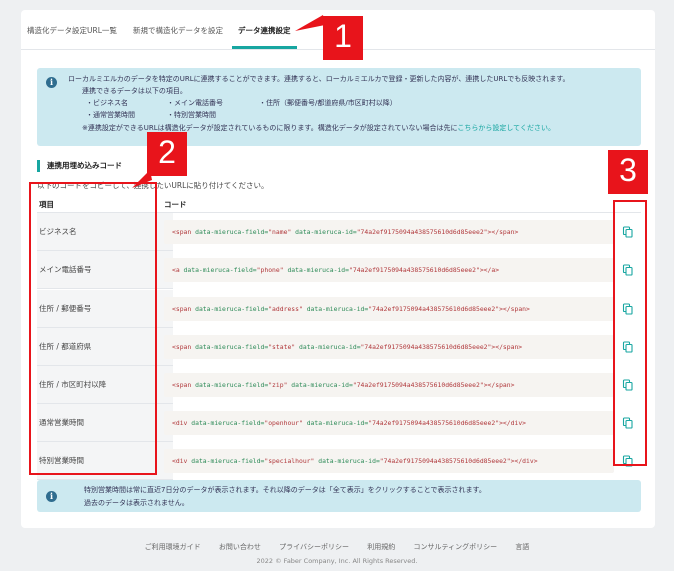 The height and width of the screenshot is (571, 674). Describe the element at coordinates (72, 30) in the screenshot. I see `tab-url-list: 構造化データ設定URL一覧` at that location.